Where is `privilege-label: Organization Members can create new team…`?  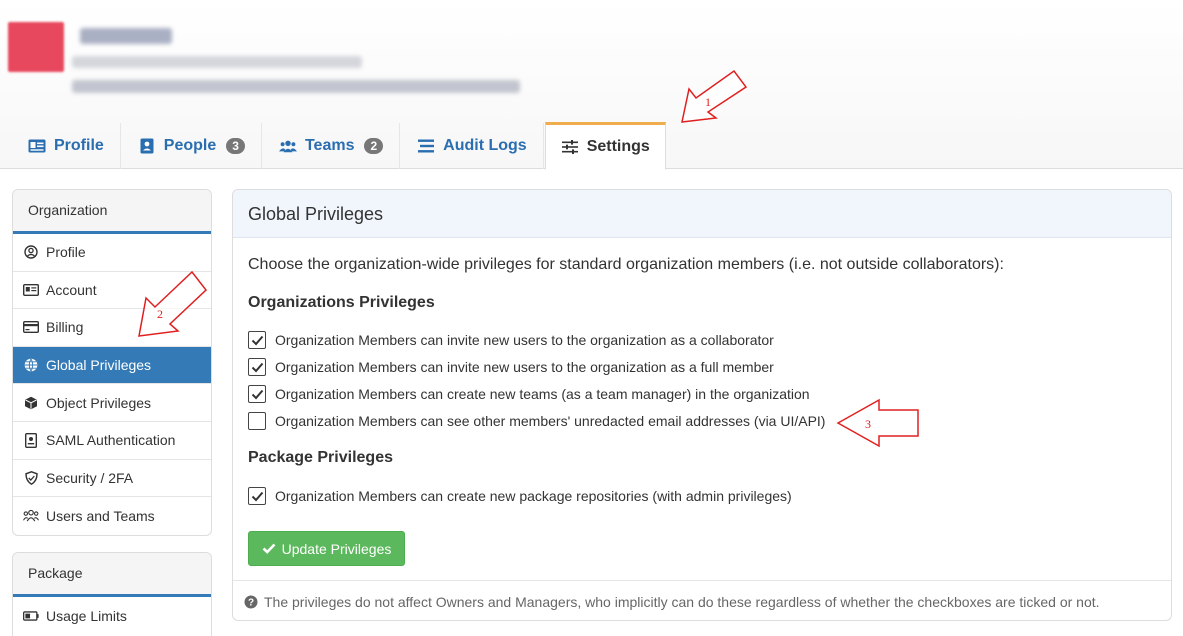 privilege-label: Organization Members can create new team… is located at coordinates (542, 394).